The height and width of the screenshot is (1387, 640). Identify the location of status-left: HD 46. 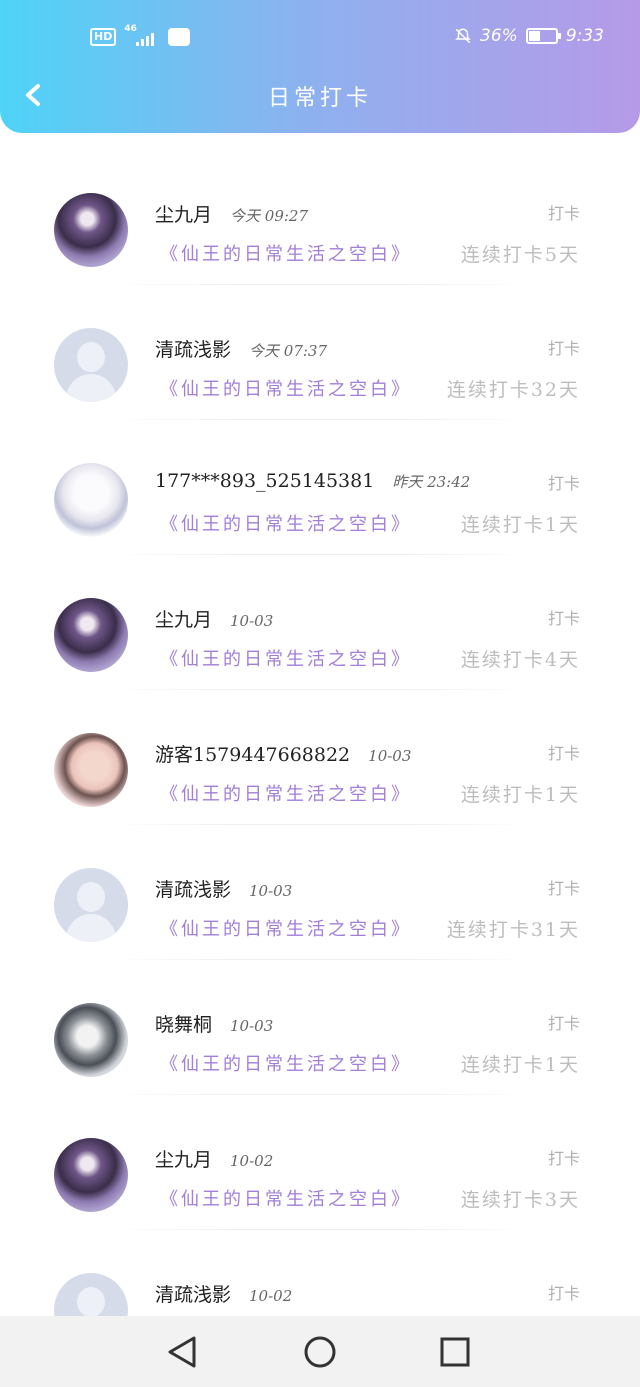
(140, 36).